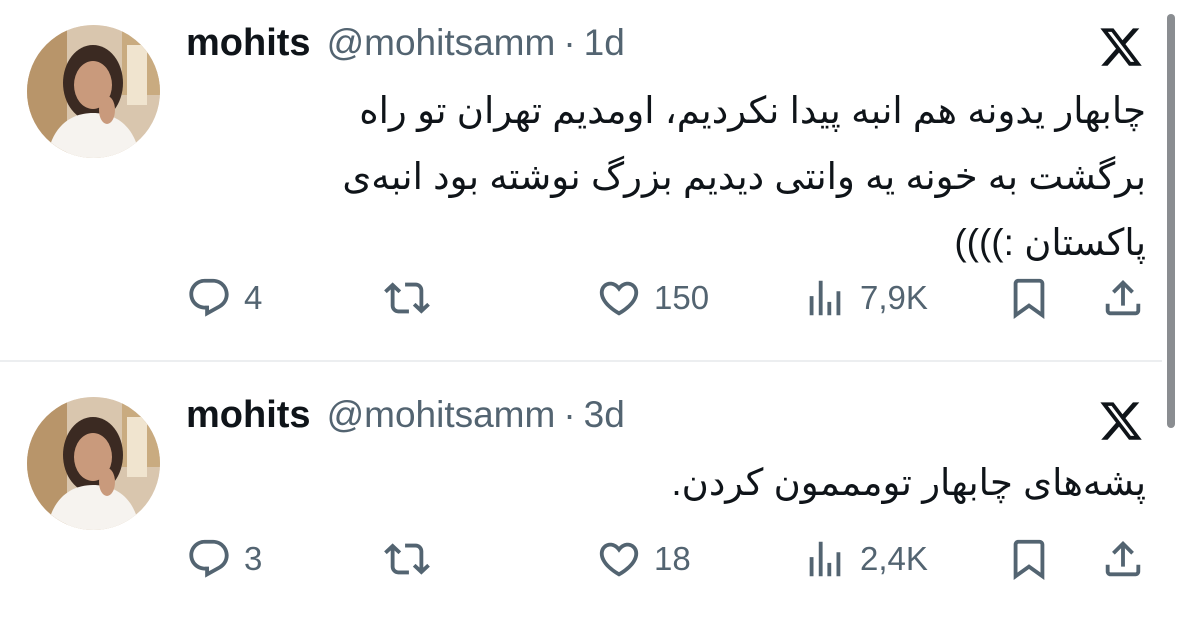  Describe the element at coordinates (652, 298) in the screenshot. I see `like-button: 150` at that location.